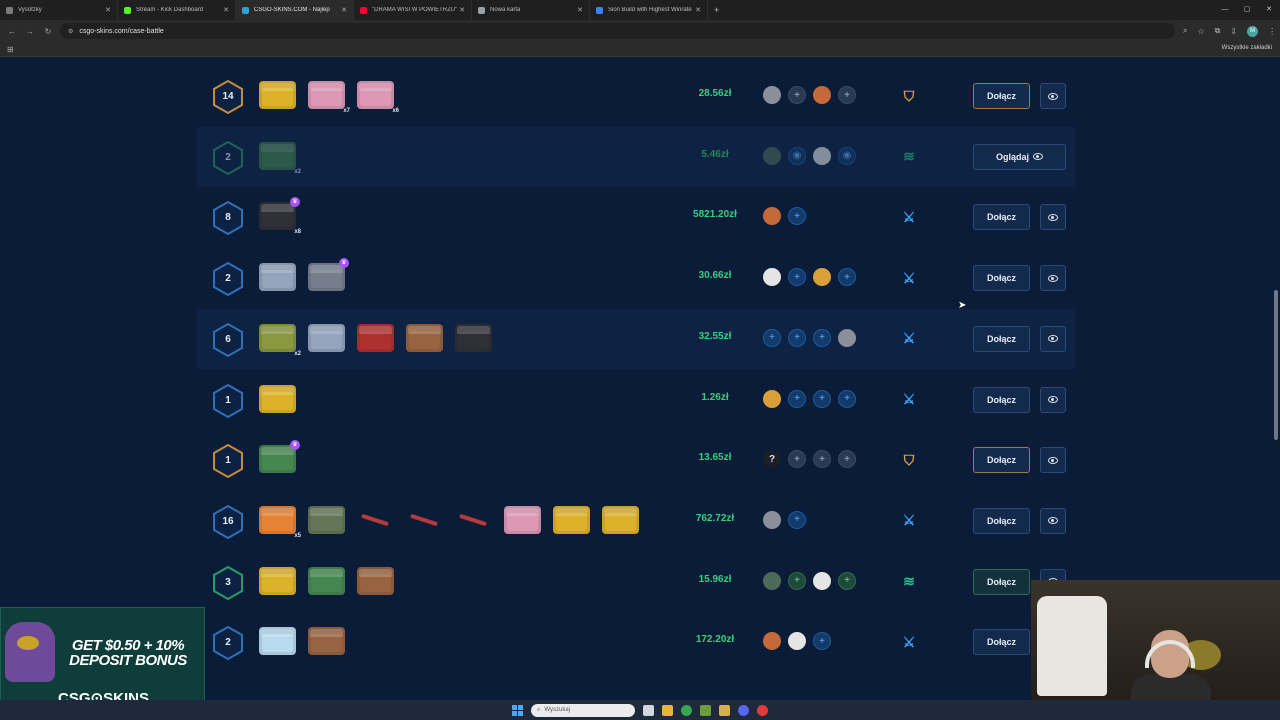  I want to click on crown-icon: ♛, so click(344, 263).